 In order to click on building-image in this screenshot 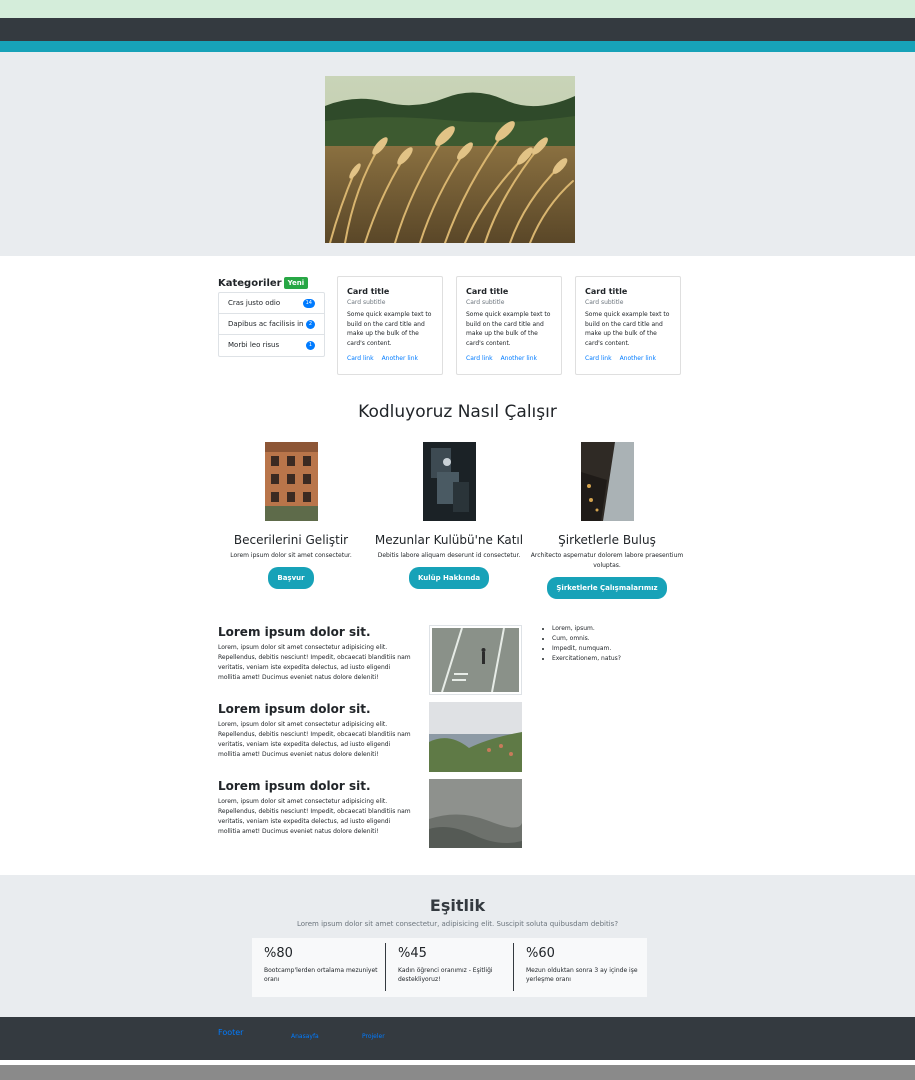, I will do `click(291, 481)`.